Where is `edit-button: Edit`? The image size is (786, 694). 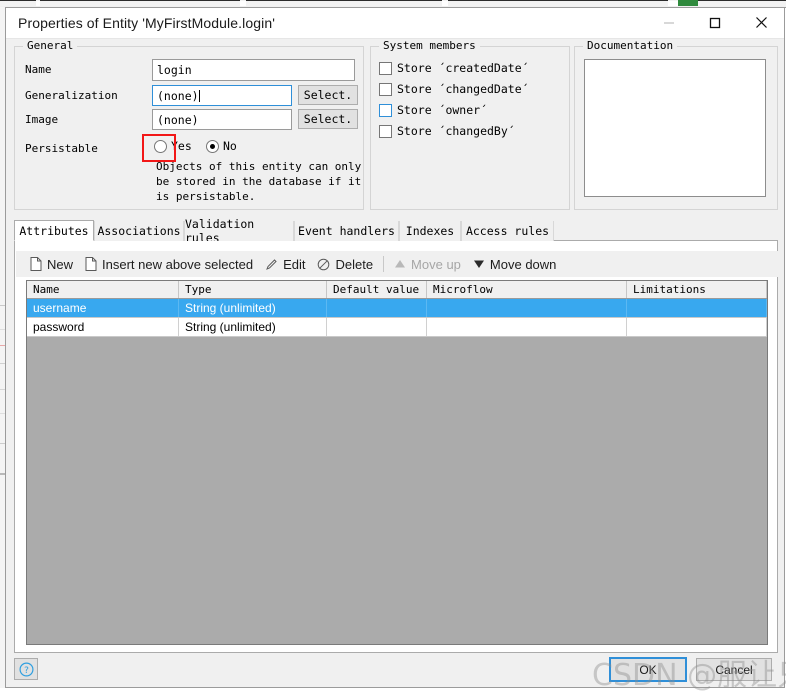
edit-button: Edit is located at coordinates (285, 264).